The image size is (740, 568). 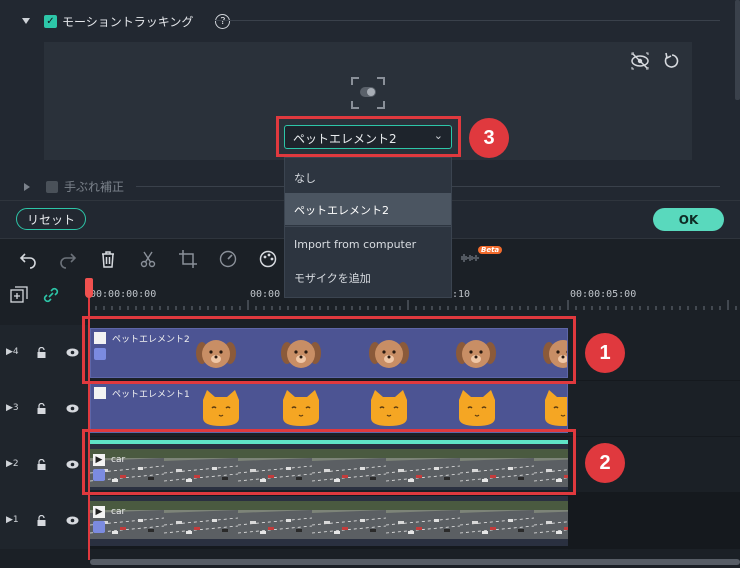 What do you see at coordinates (605, 353) in the screenshot?
I see `annotation-badge-1: 1` at bounding box center [605, 353].